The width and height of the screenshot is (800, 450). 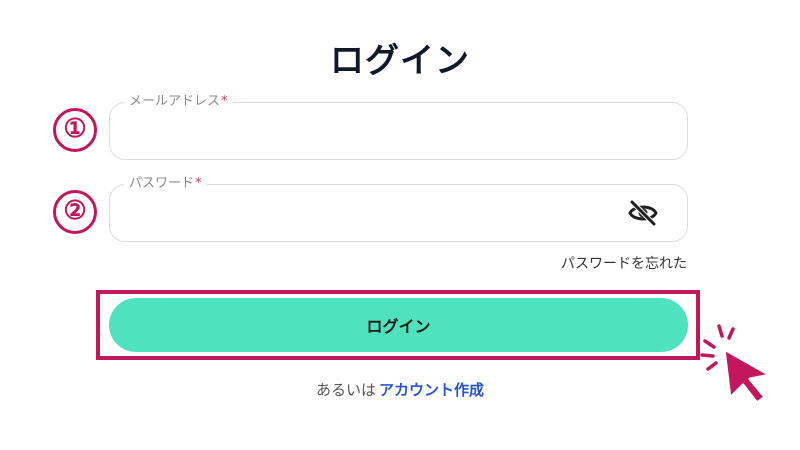 What do you see at coordinates (624, 263) in the screenshot?
I see `forgot-password-link: パスワードを忘れた` at bounding box center [624, 263].